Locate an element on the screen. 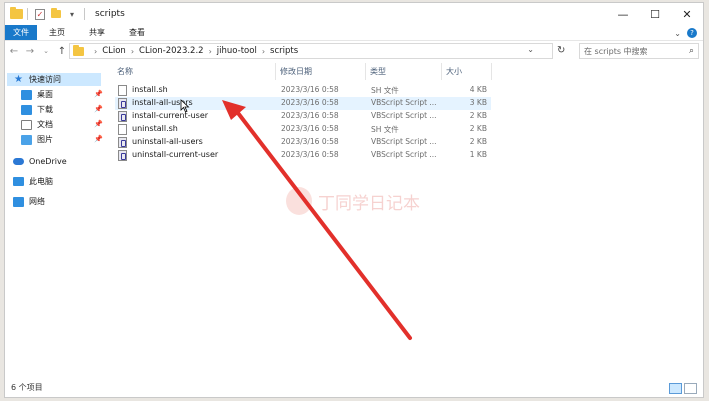 The image size is (709, 401). column-header-name: 名称 is located at coordinates (125, 71).